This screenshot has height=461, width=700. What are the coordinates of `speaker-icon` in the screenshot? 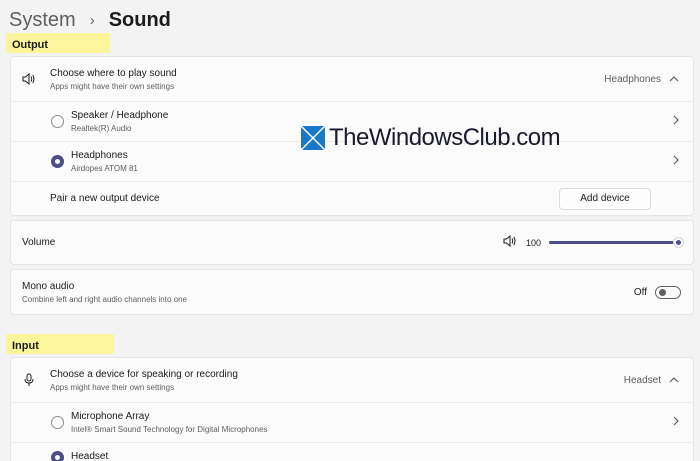 It's located at (29, 79).